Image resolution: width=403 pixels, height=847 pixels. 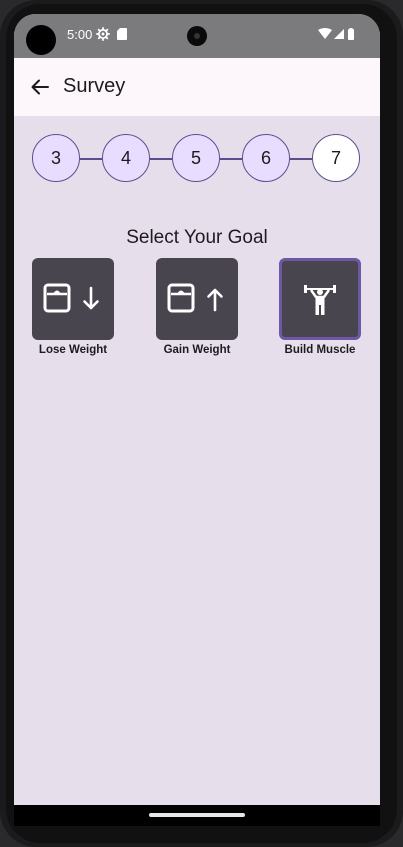 I want to click on goal-option-build-muscle: Build Muscle, so click(x=320, y=307).